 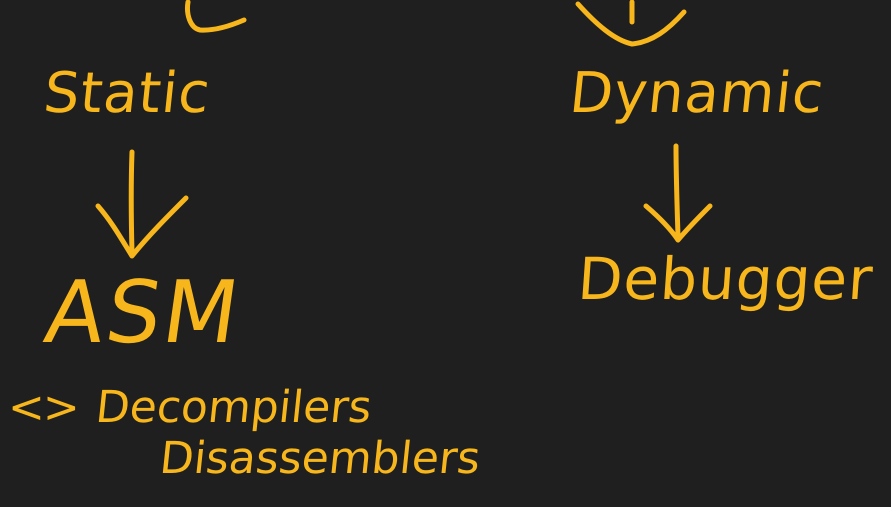 What do you see at coordinates (697, 93) in the screenshot?
I see `dynamic-analysis-label: Dynamic` at bounding box center [697, 93].